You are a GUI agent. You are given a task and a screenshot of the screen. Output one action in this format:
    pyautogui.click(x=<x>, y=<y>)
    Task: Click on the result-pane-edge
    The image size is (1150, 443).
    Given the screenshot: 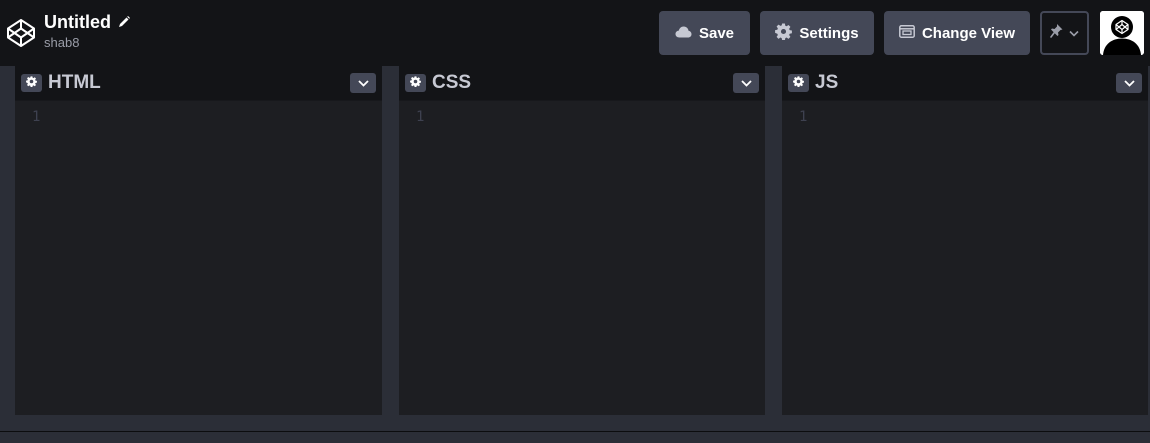 What is the action you would take?
    pyautogui.click(x=575, y=437)
    